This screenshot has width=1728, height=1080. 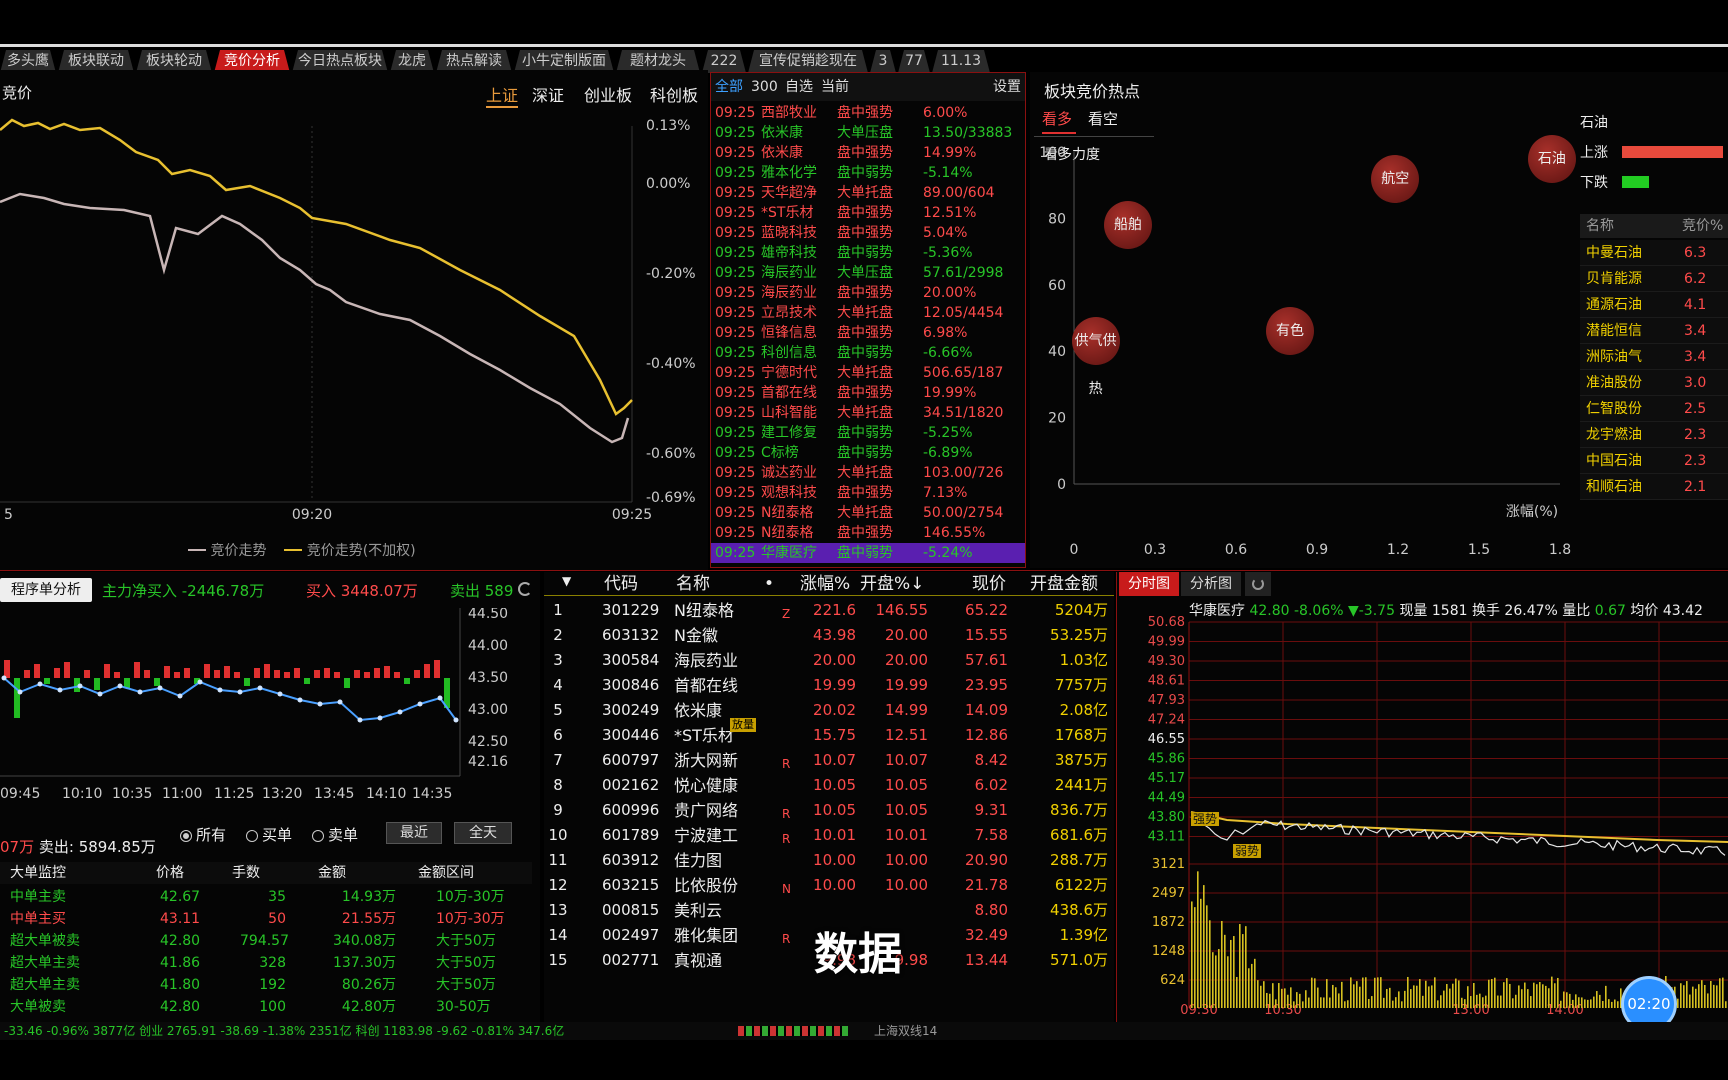 What do you see at coordinates (1081, 735) in the screenshot?
I see `ranking-amount: 1768万` at bounding box center [1081, 735].